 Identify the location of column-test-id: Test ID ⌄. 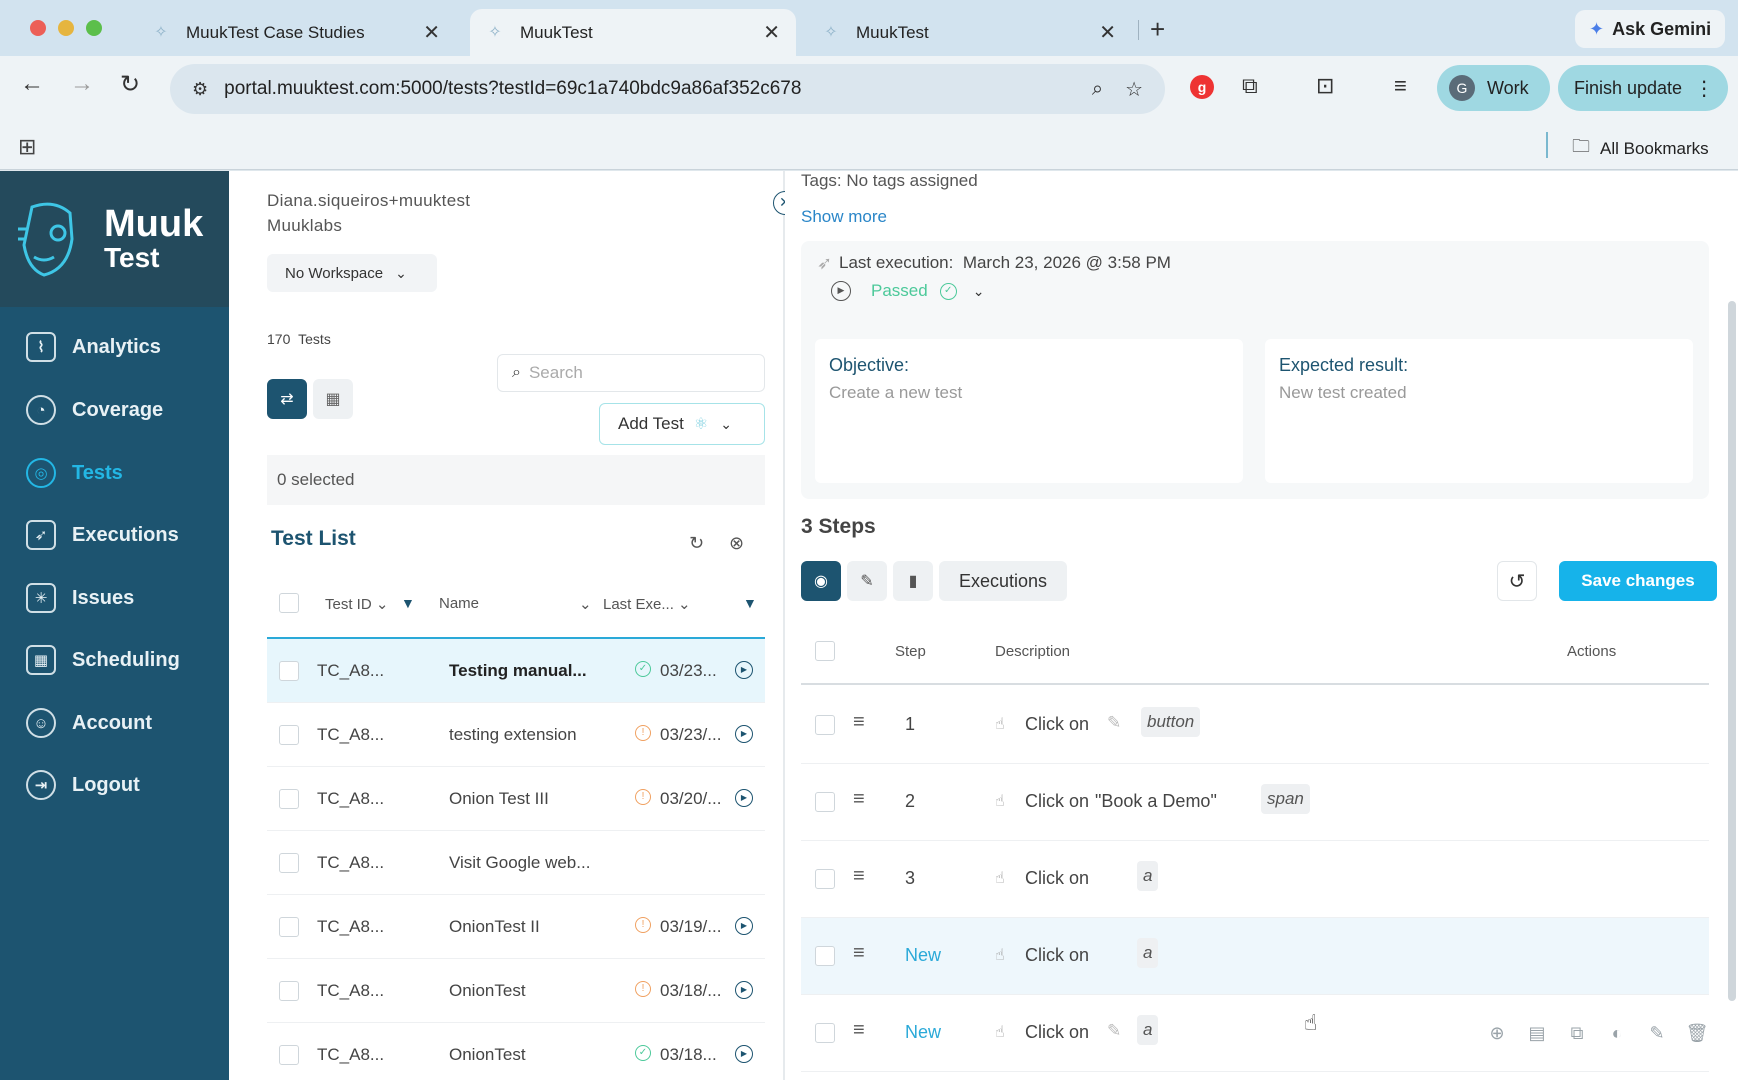
(356, 604).